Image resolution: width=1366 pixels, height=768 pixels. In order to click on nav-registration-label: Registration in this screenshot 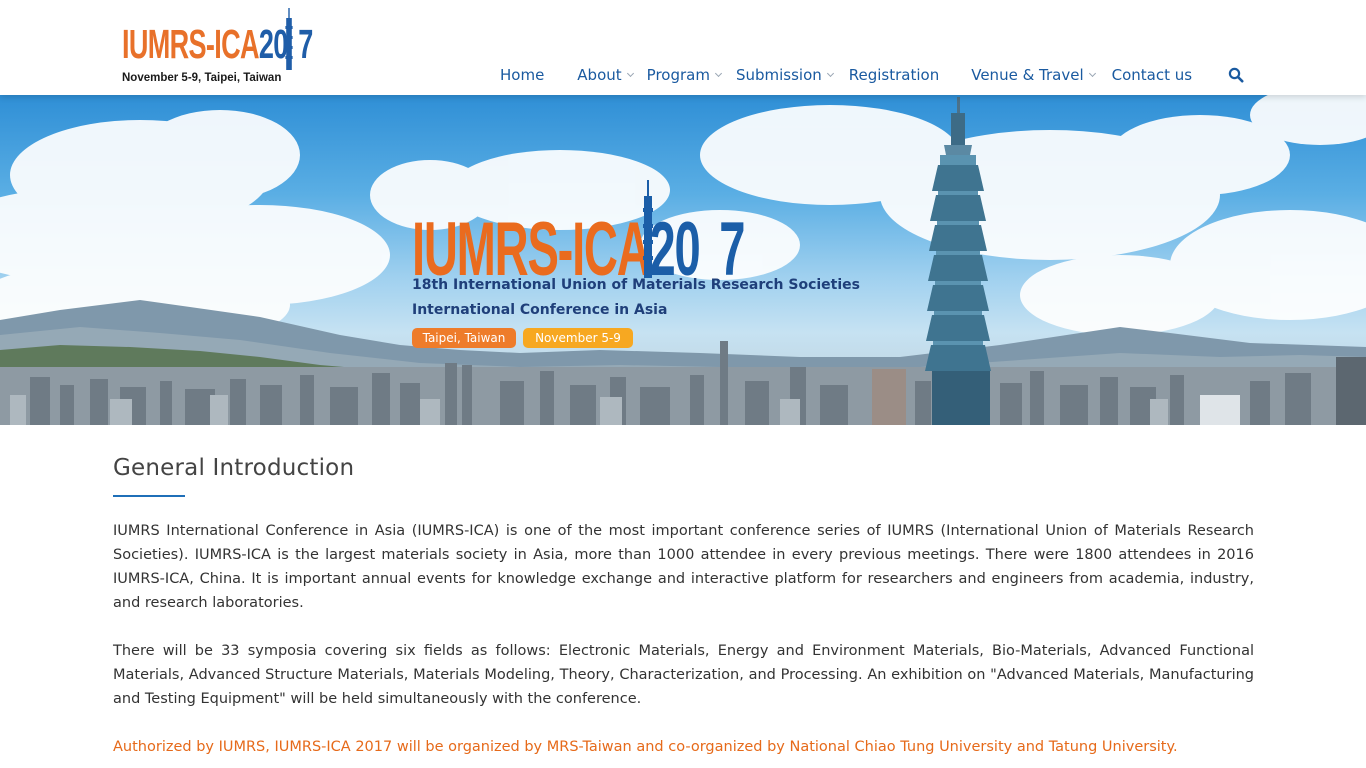, I will do `click(894, 75)`.